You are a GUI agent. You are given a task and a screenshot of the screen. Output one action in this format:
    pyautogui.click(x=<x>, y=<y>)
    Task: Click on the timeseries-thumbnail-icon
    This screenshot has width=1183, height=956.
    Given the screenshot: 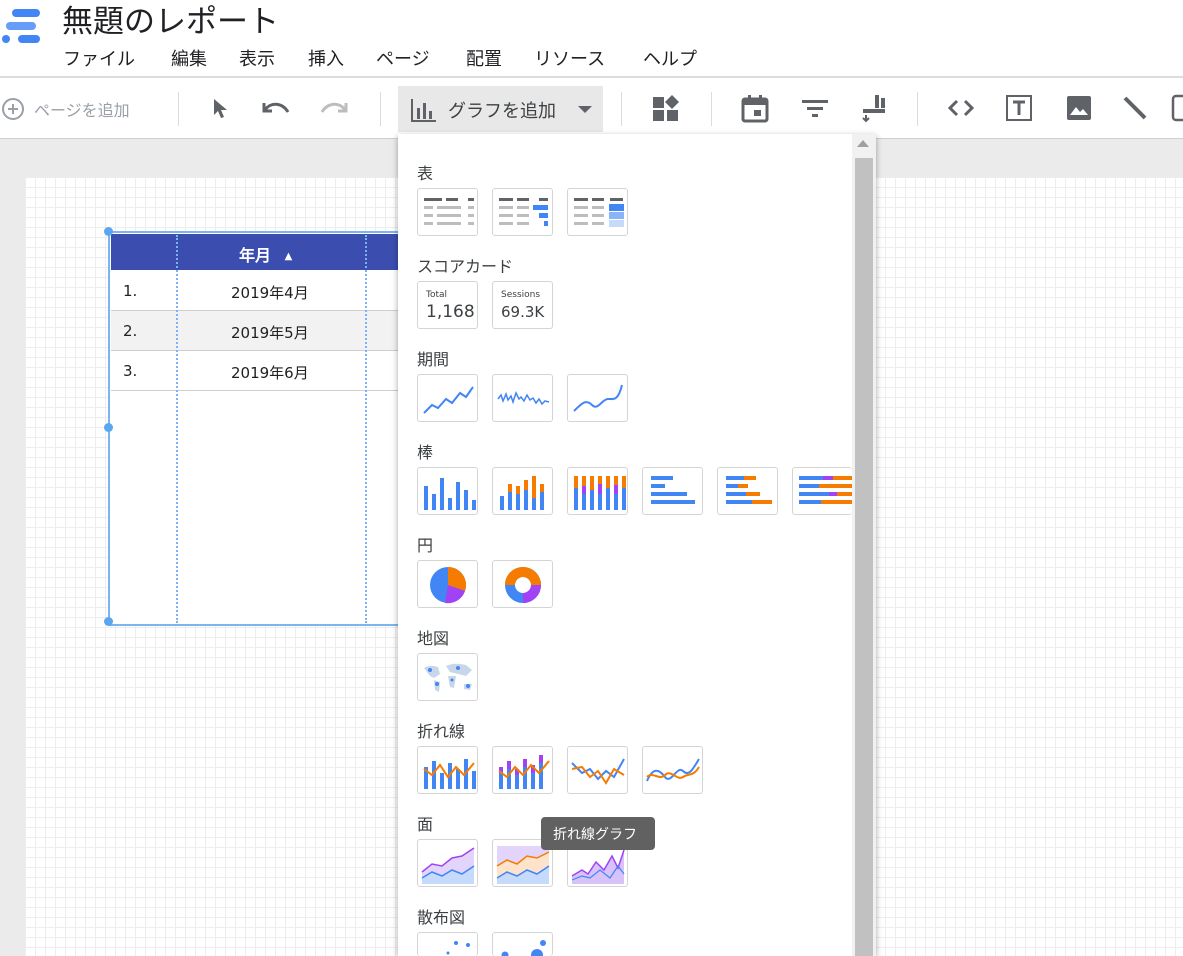 What is the action you would take?
    pyautogui.click(x=448, y=400)
    